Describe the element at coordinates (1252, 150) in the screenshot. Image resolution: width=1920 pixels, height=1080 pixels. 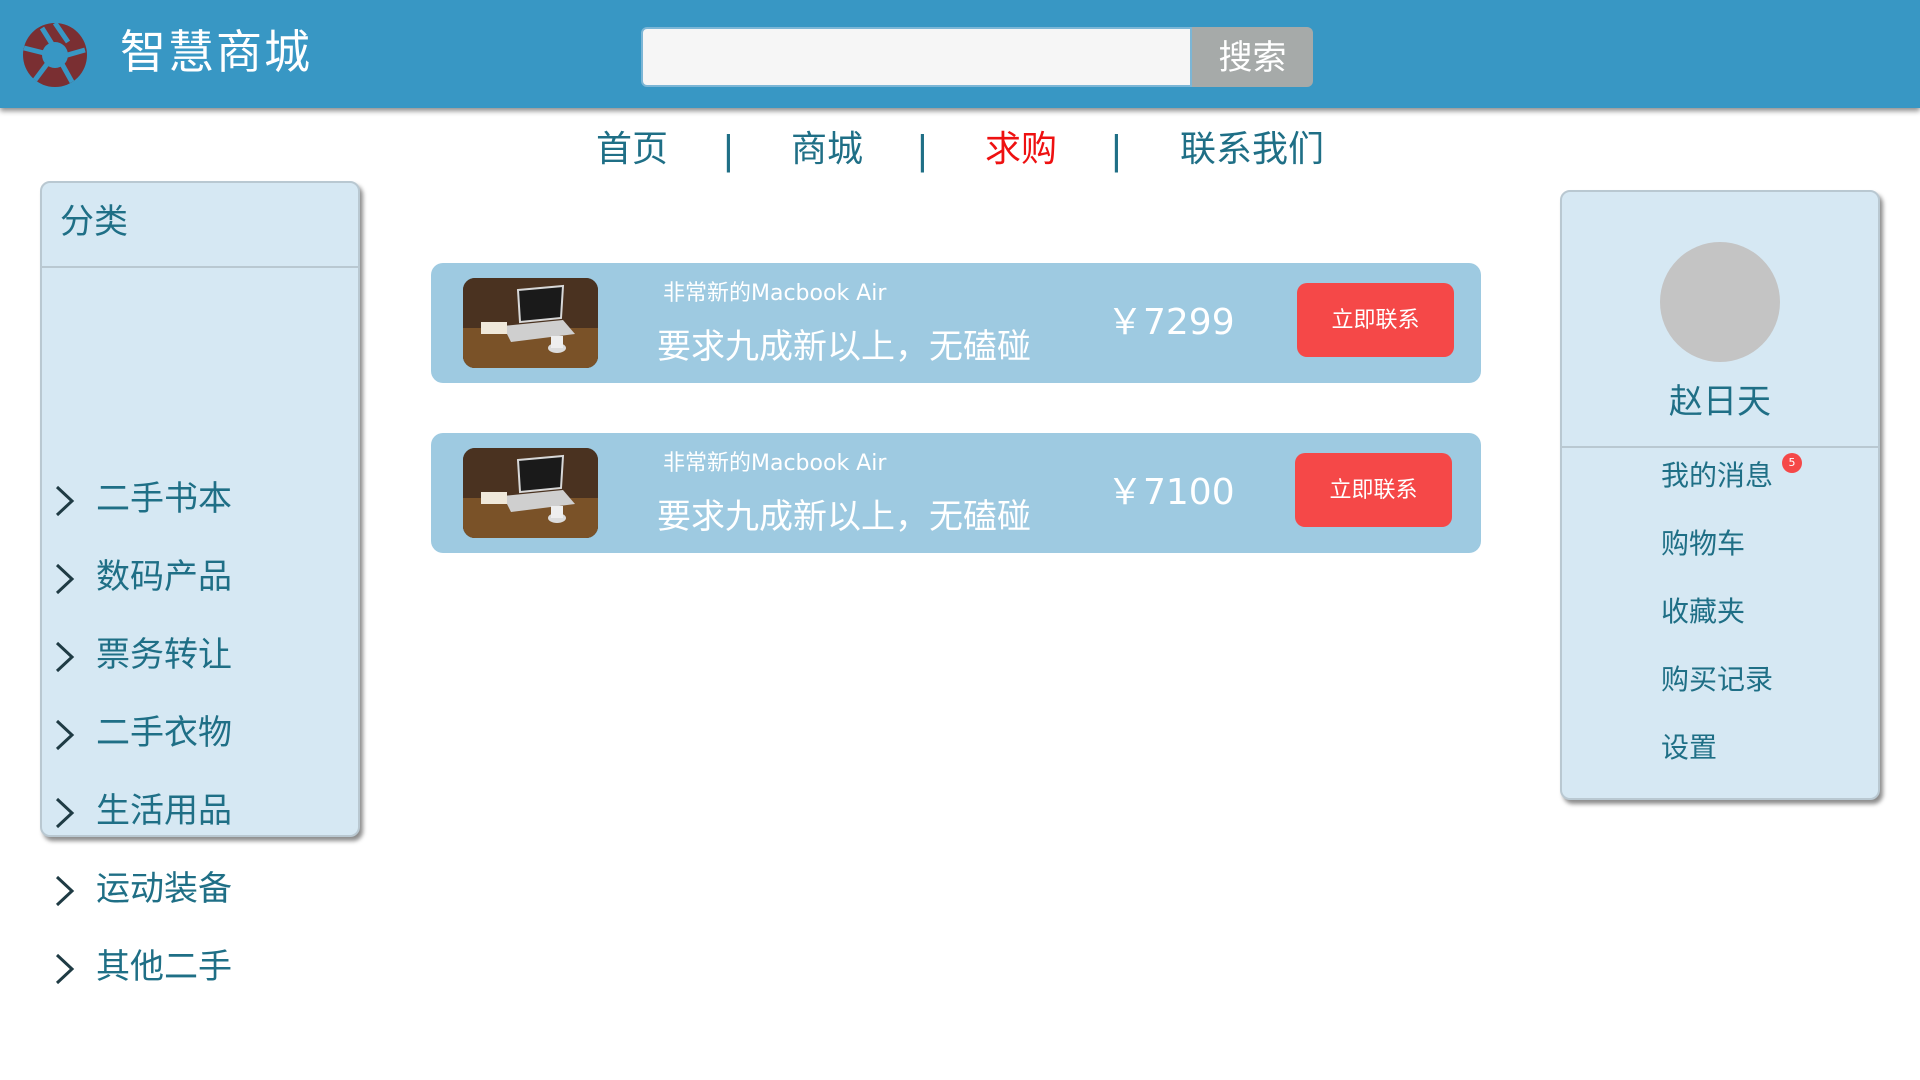
I see `nav-item-contact: 联系我们` at that location.